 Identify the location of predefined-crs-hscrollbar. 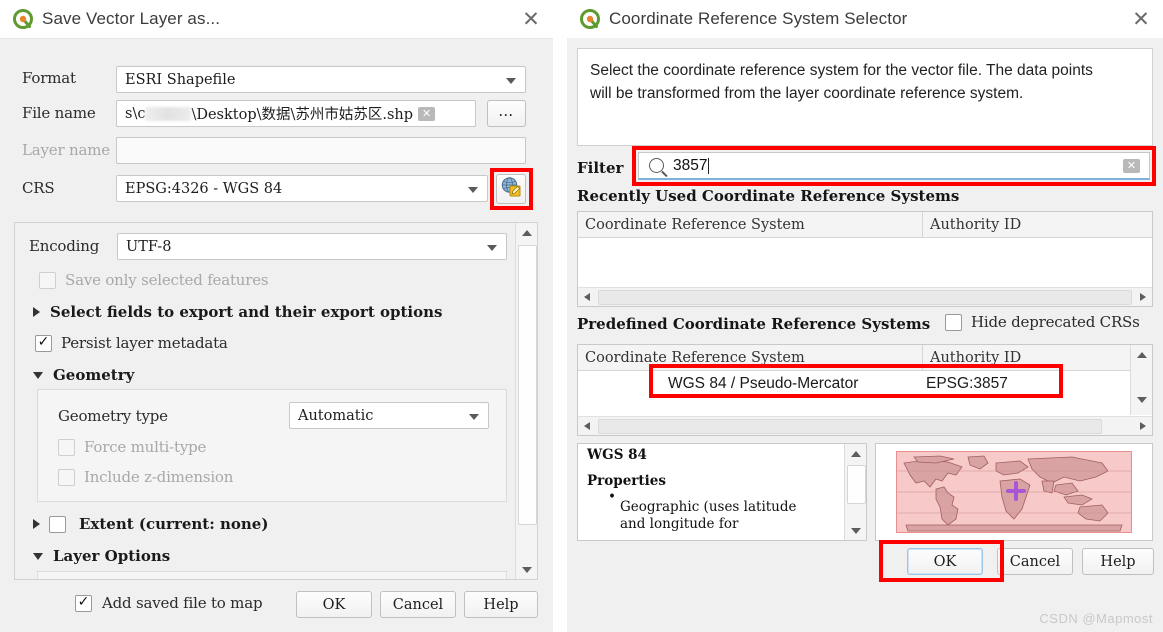
(865, 425).